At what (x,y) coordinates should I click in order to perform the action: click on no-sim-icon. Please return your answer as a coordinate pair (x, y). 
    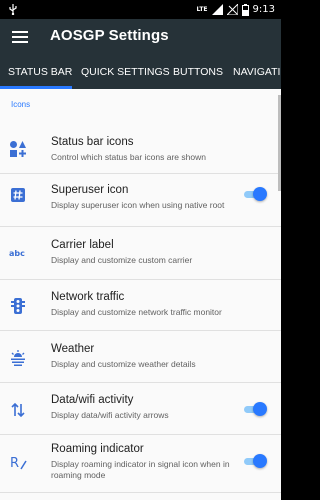
    Looking at the image, I should click on (232, 9).